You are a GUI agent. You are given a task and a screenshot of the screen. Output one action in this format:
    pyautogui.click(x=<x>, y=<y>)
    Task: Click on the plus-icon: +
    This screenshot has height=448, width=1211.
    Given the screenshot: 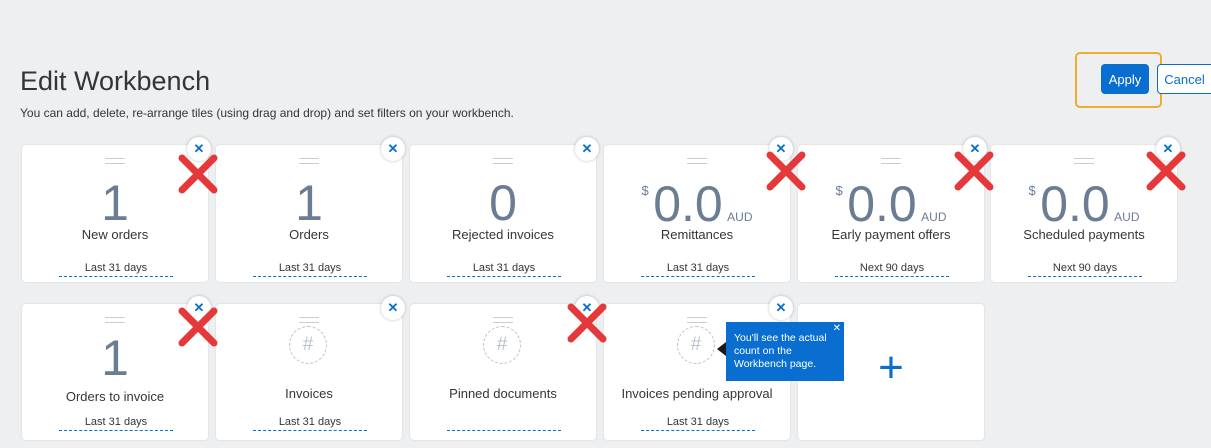 What is the action you would take?
    pyautogui.click(x=891, y=368)
    